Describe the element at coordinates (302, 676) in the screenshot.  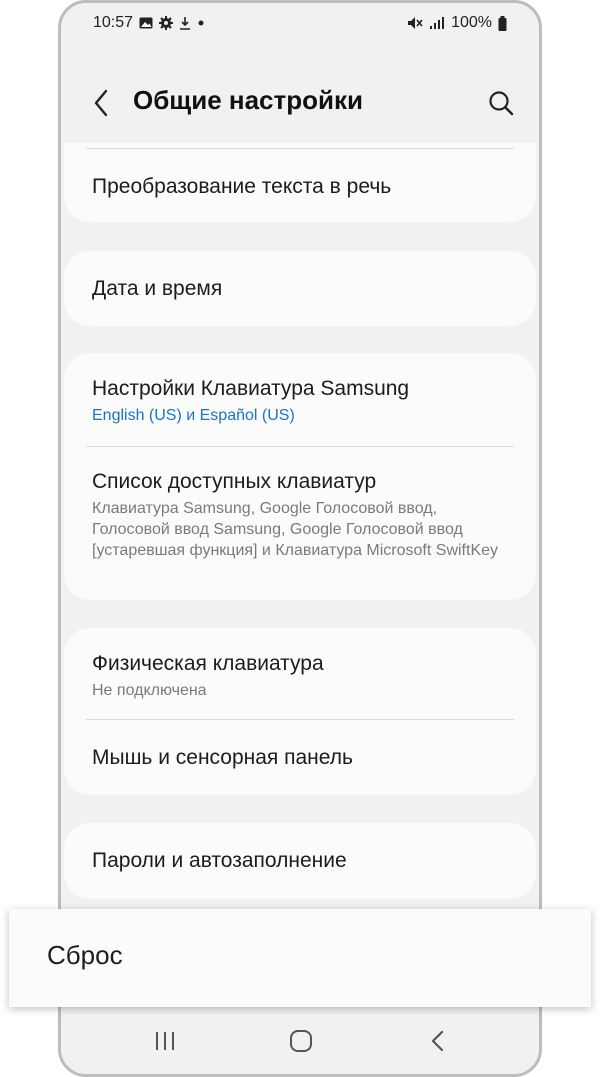
I see `list-item-physical-keyboard: Физическая клавиатура Не подключена` at that location.